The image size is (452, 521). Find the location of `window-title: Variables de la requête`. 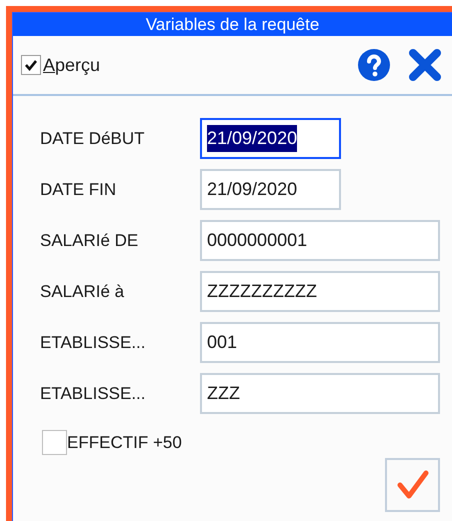

window-title: Variables de la requête is located at coordinates (232, 24).